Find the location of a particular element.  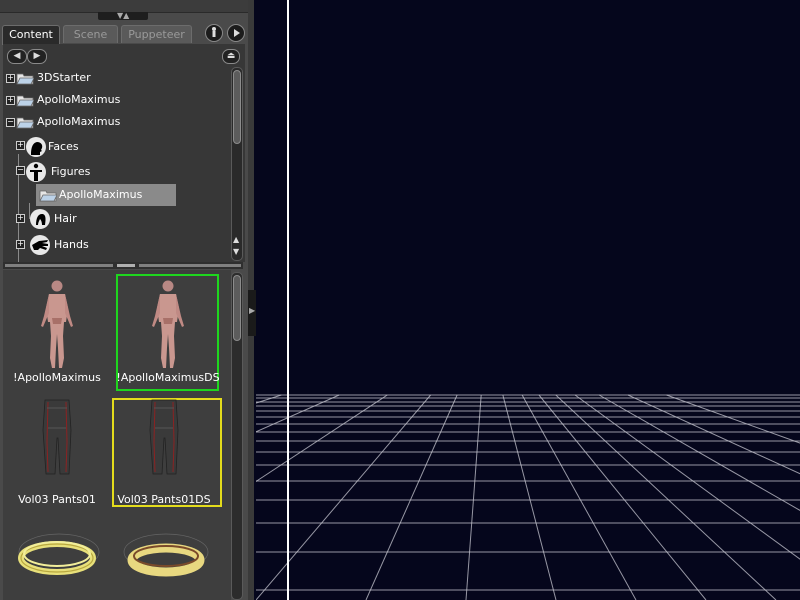

tree-item: + ApolloMaximus is located at coordinates (117, 100).